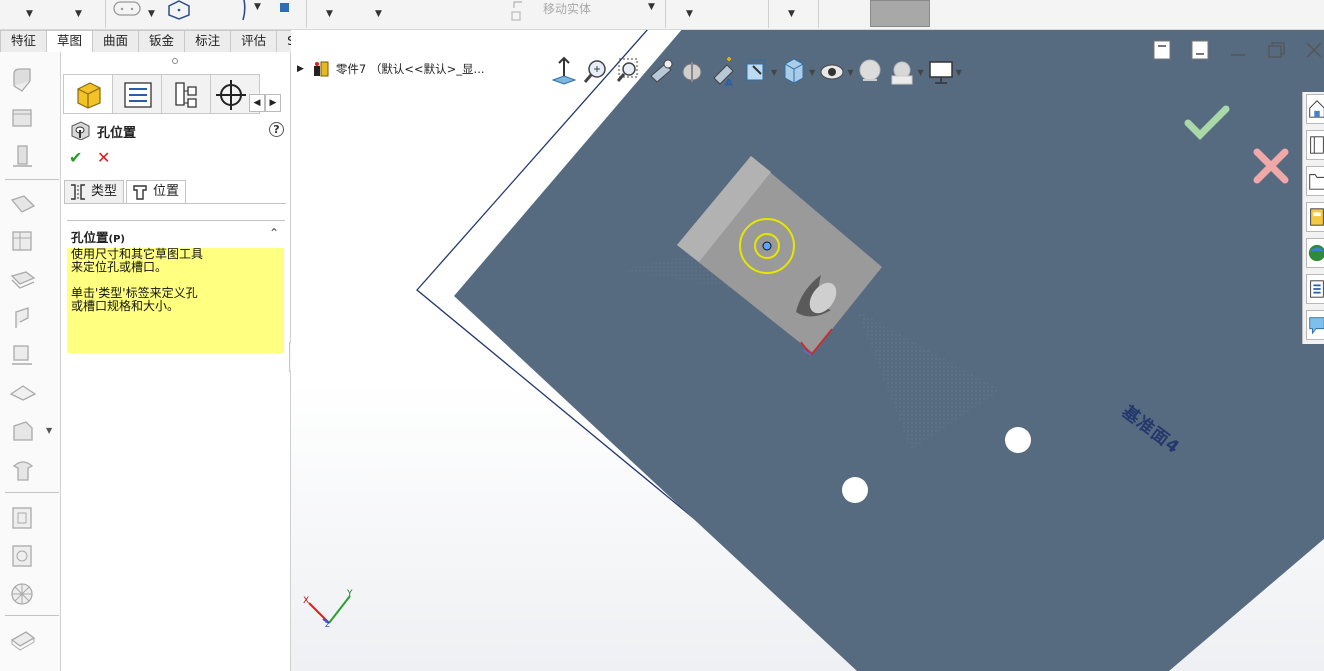 This screenshot has height=671, width=1324. Describe the element at coordinates (1315, 145) in the screenshot. I see `design-library-icon` at that location.